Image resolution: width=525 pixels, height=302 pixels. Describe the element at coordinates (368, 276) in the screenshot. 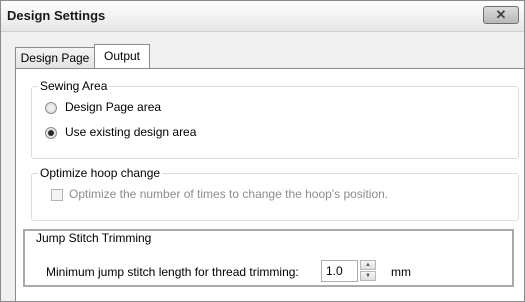

I see `spin-down-button: ▼` at that location.